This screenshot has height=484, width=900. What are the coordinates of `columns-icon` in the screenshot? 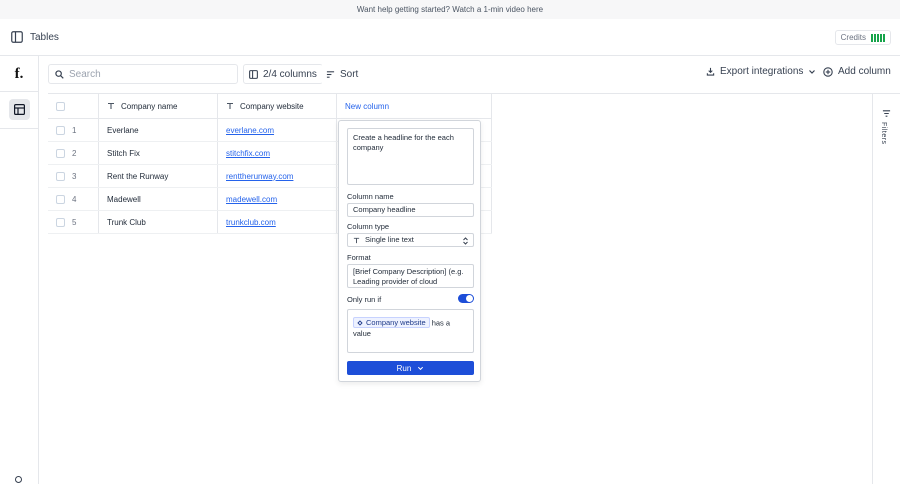 It's located at (253, 74).